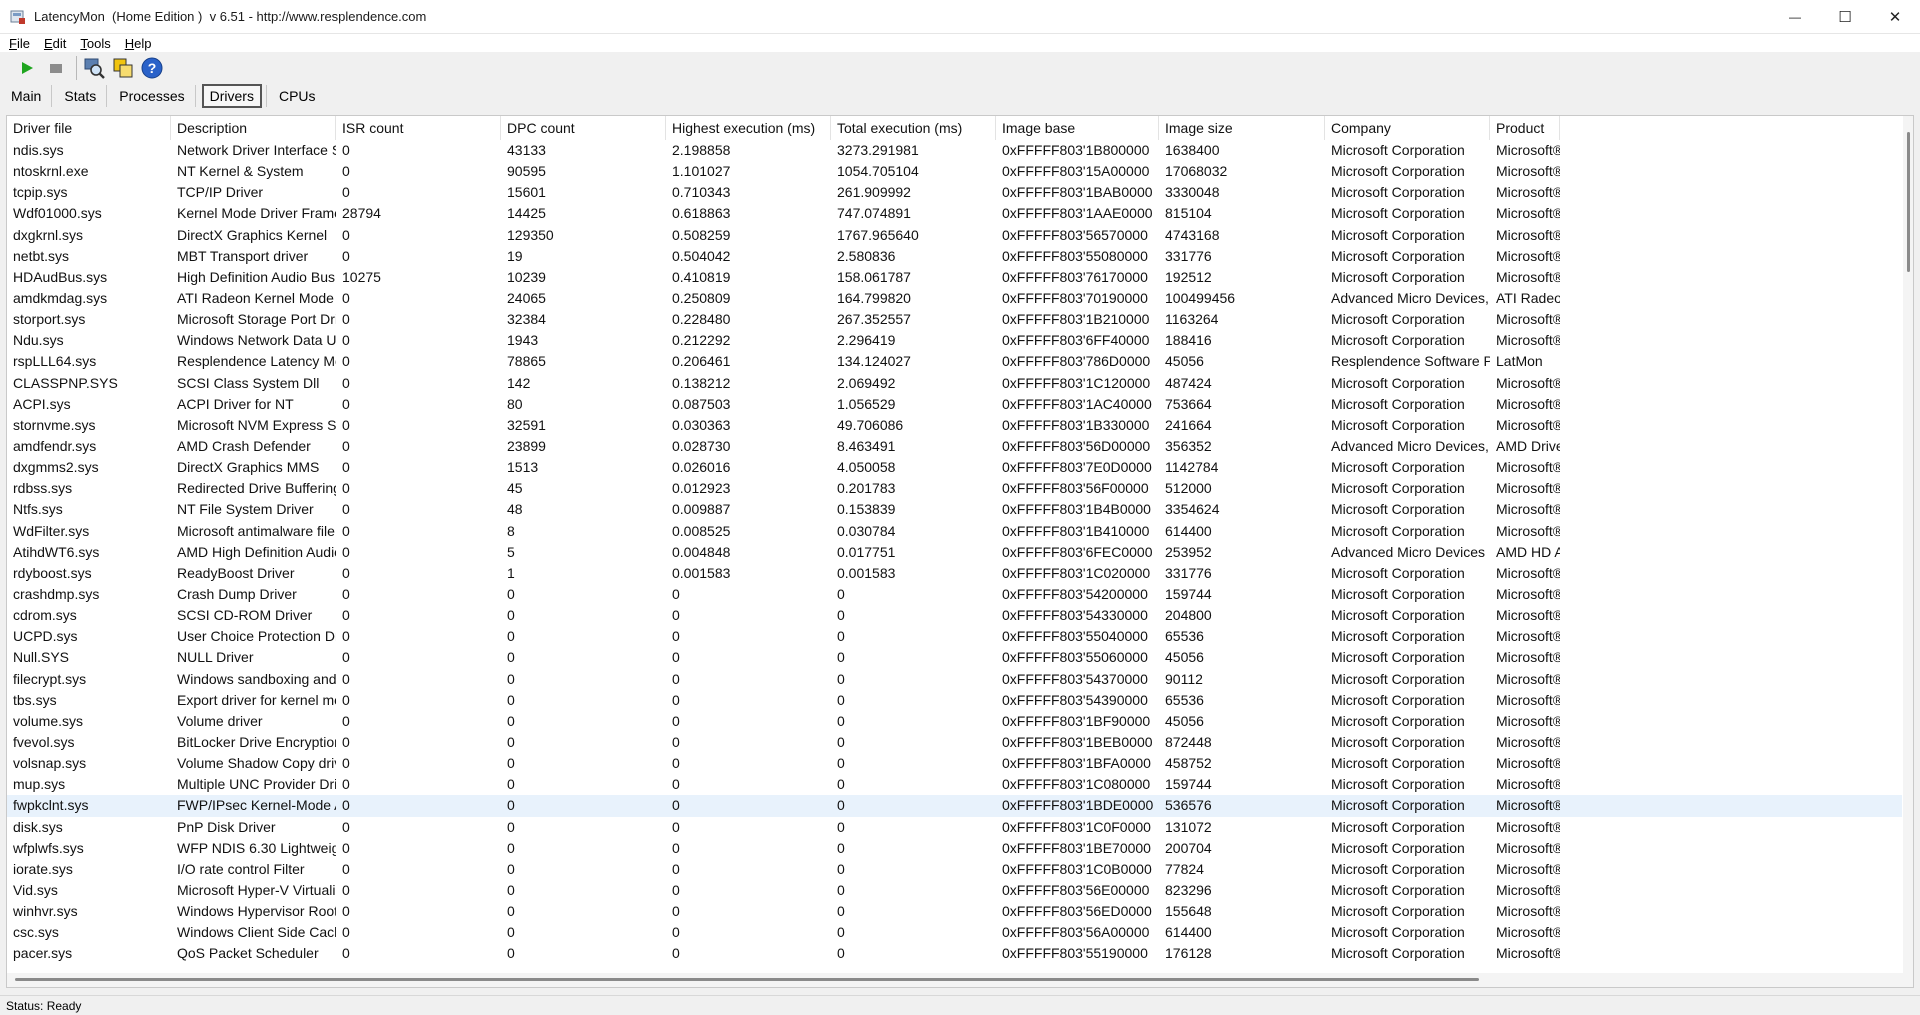 Image resolution: width=1920 pixels, height=1015 pixels. Describe the element at coordinates (878, 150) in the screenshot. I see `col-total-execution-cell: 3273.291981` at that location.